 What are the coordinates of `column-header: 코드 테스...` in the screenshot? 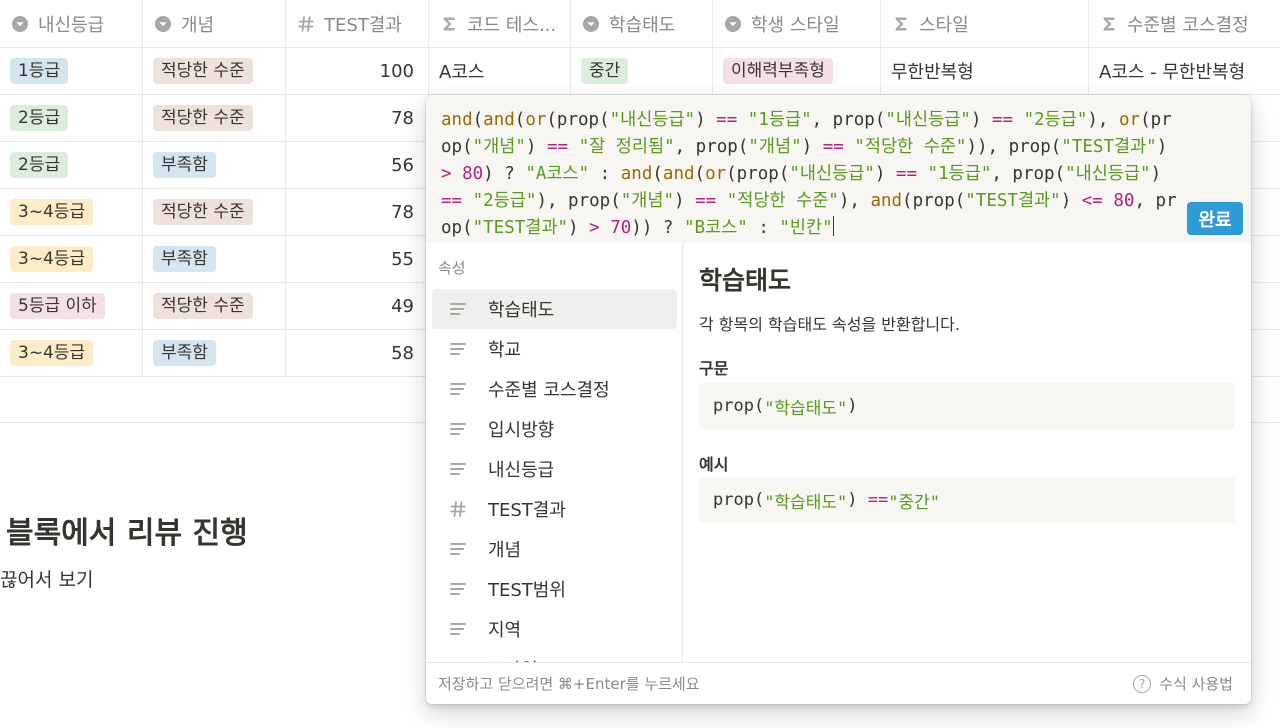 It's located at (500, 23).